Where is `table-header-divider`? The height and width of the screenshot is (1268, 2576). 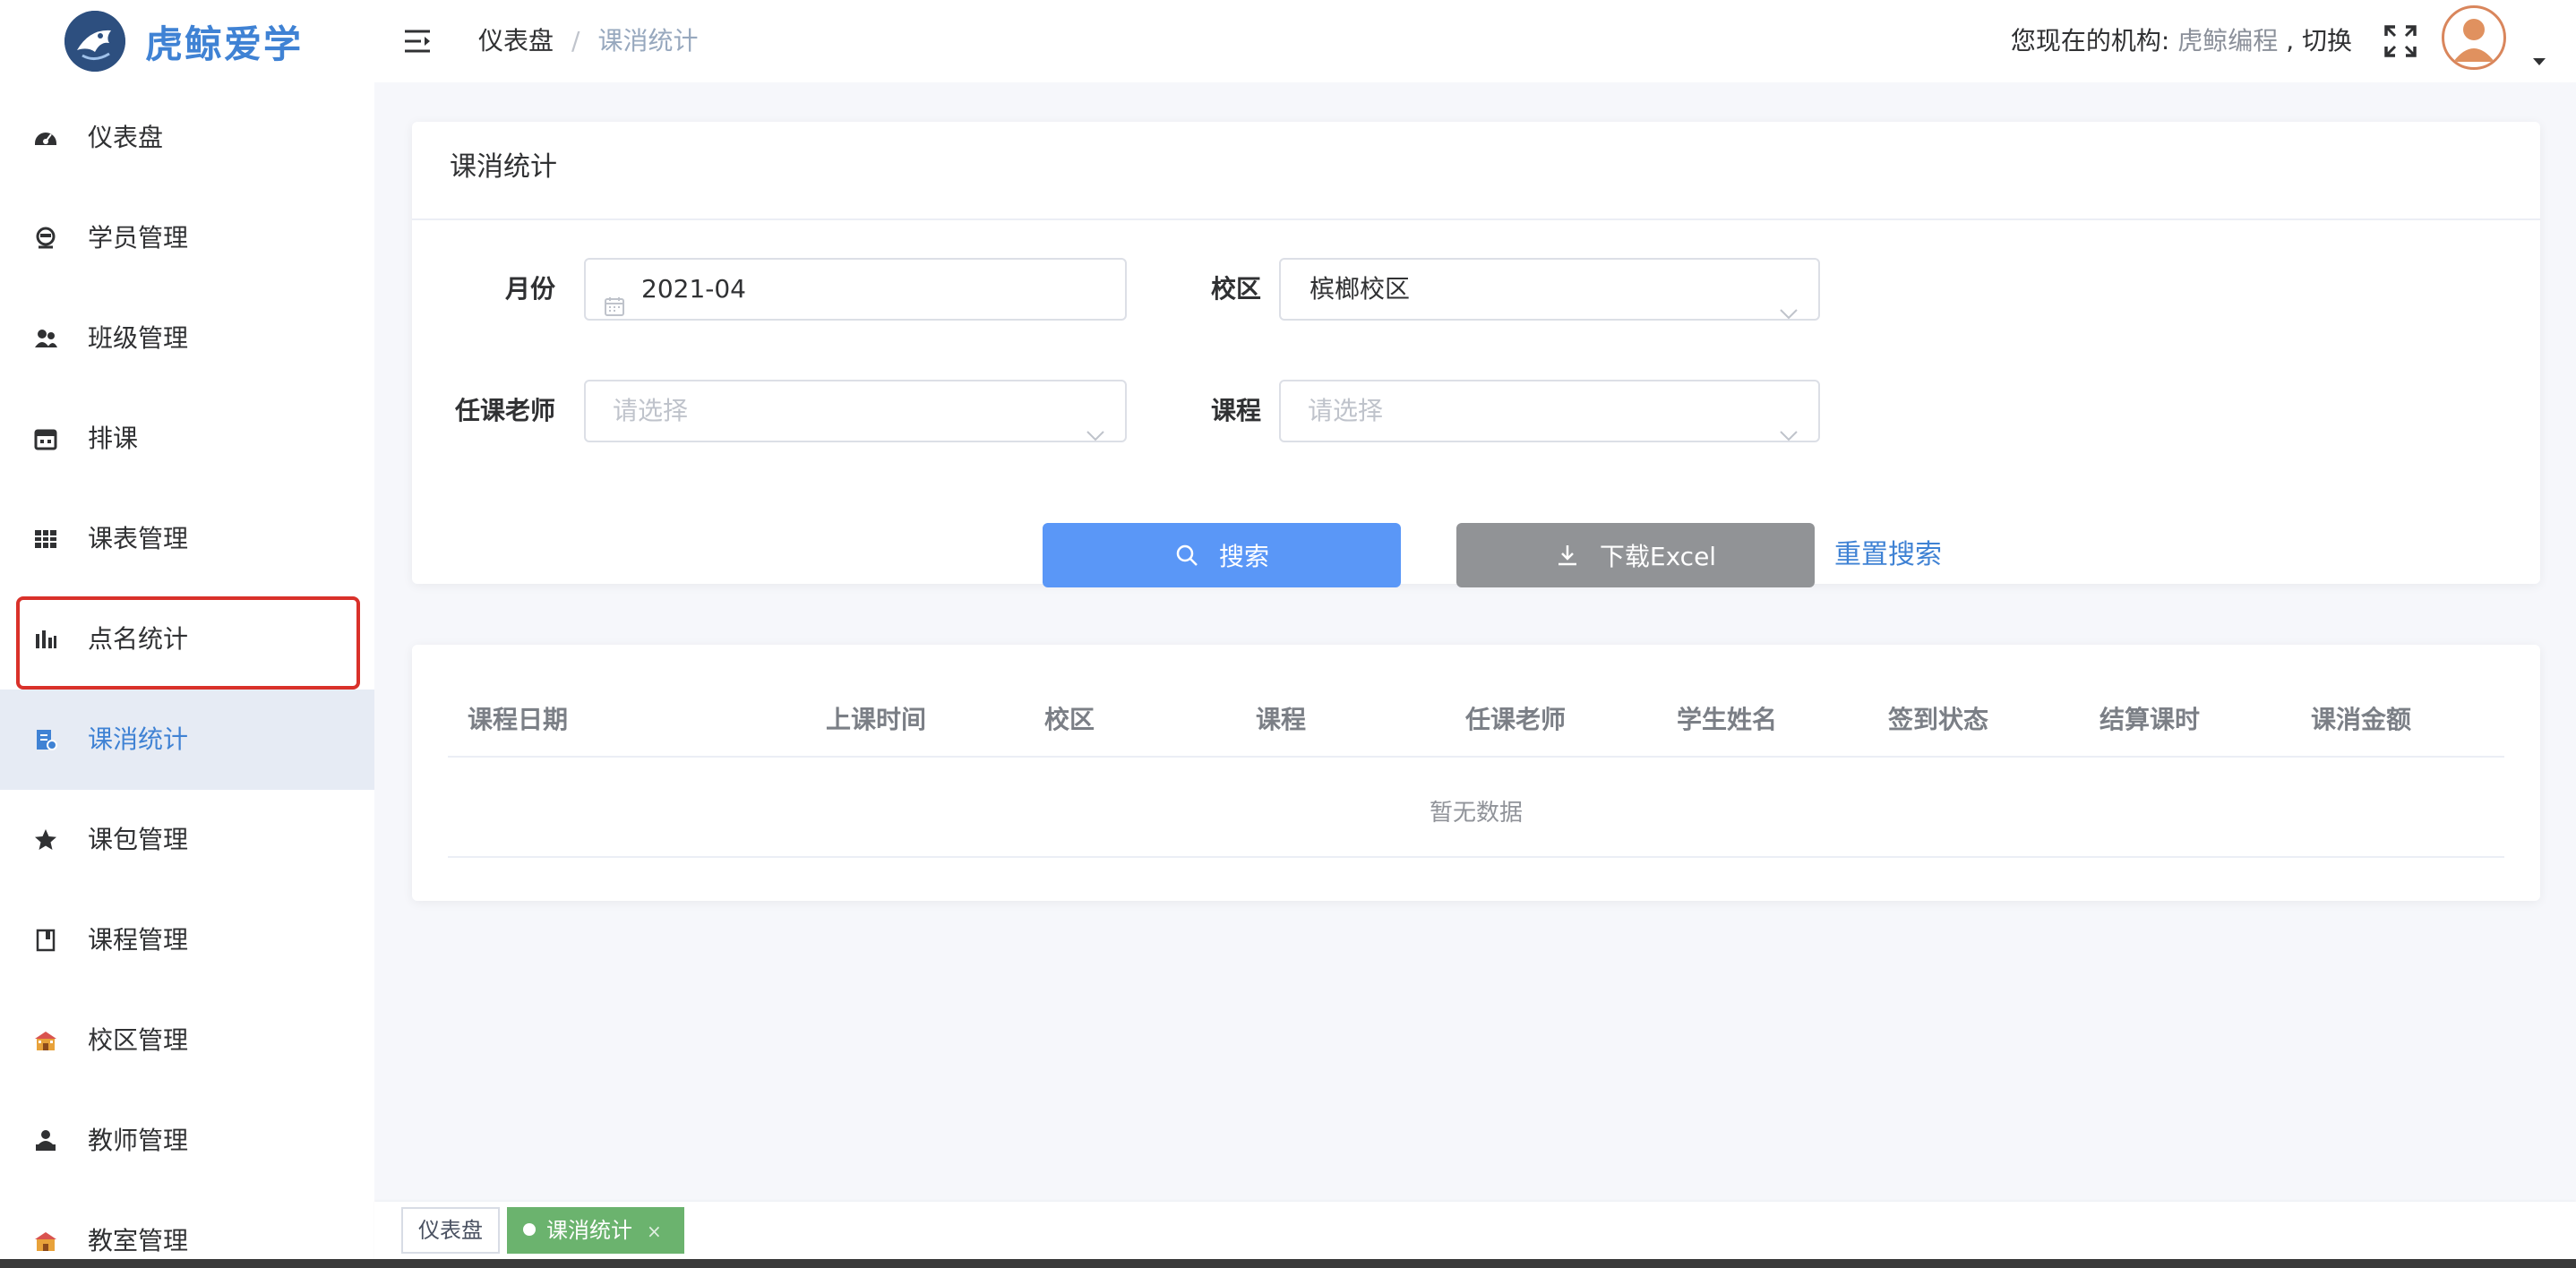
table-header-divider is located at coordinates (1476, 757).